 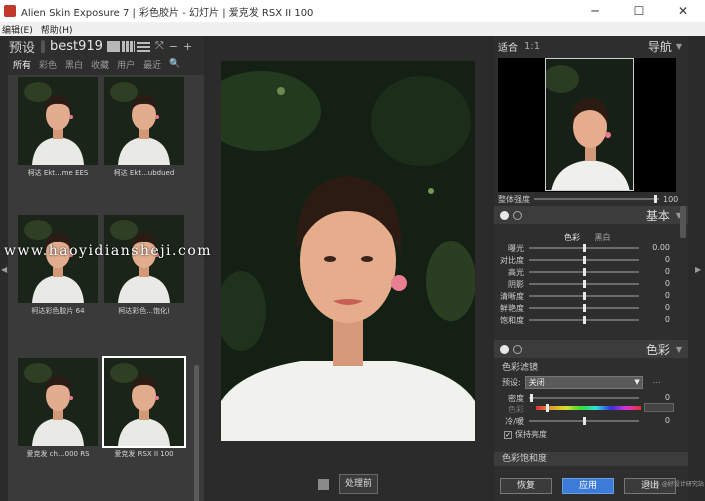 What do you see at coordinates (603, 237) in the screenshot?
I see `tab-bw-mode: 黑白` at bounding box center [603, 237].